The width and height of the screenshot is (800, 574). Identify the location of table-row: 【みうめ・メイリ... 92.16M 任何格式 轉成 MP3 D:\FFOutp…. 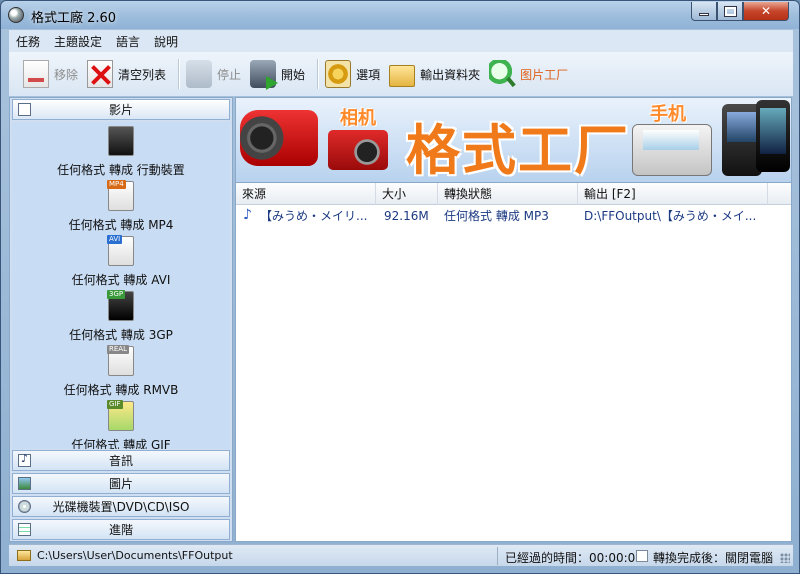
(513, 216).